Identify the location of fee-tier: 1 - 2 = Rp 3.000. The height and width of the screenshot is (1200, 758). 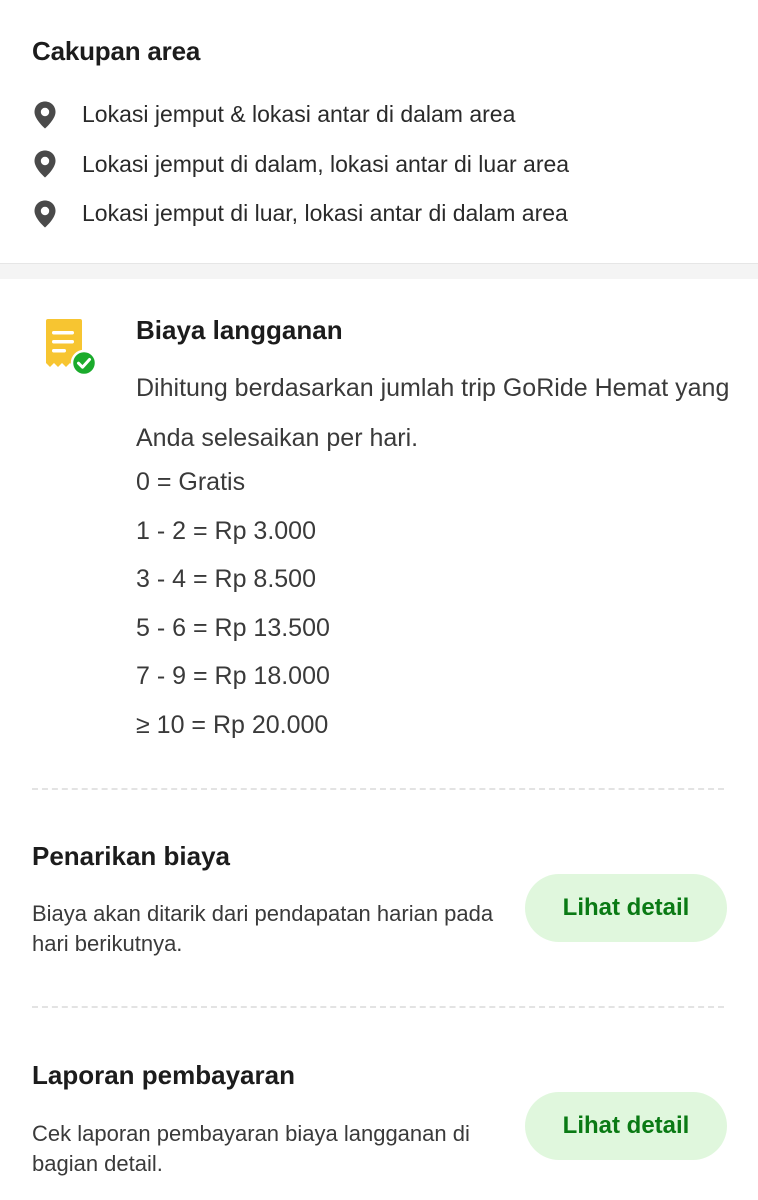
(226, 530).